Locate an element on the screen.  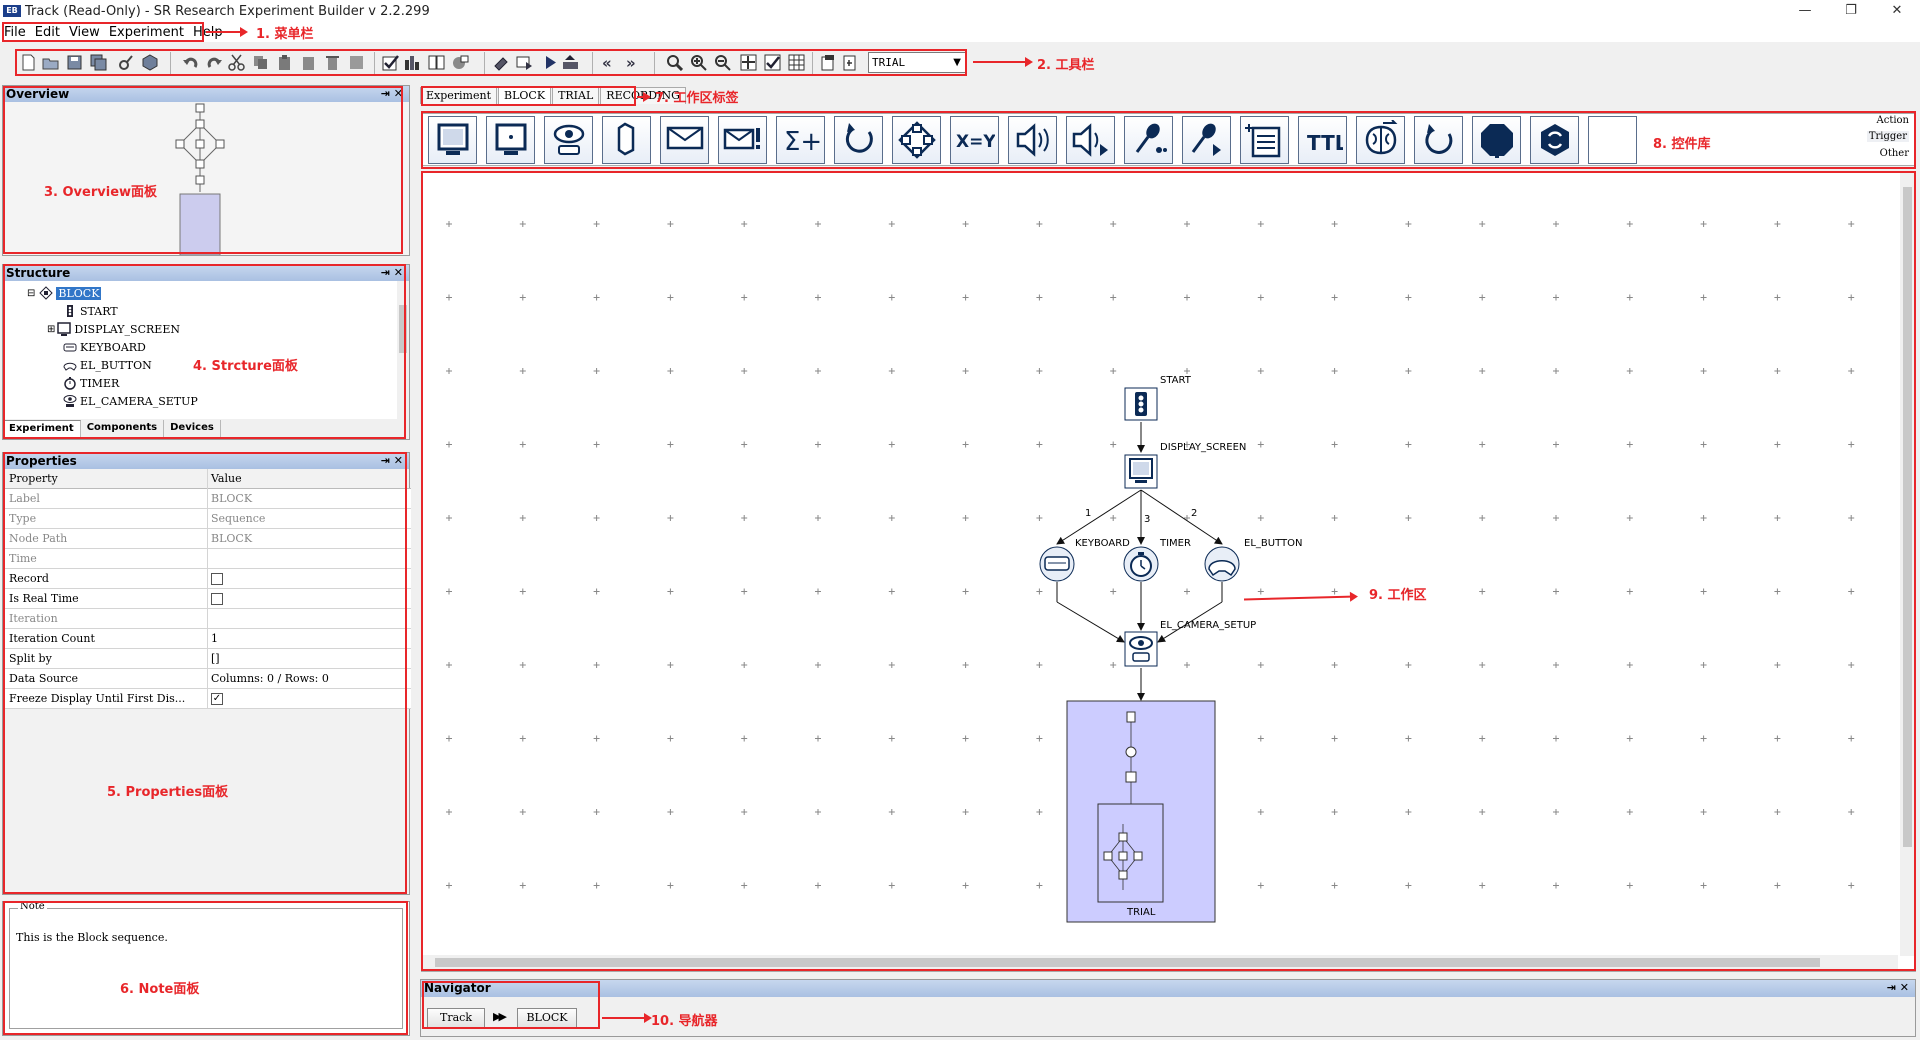
structure-highlight is located at coordinates (204, 351).